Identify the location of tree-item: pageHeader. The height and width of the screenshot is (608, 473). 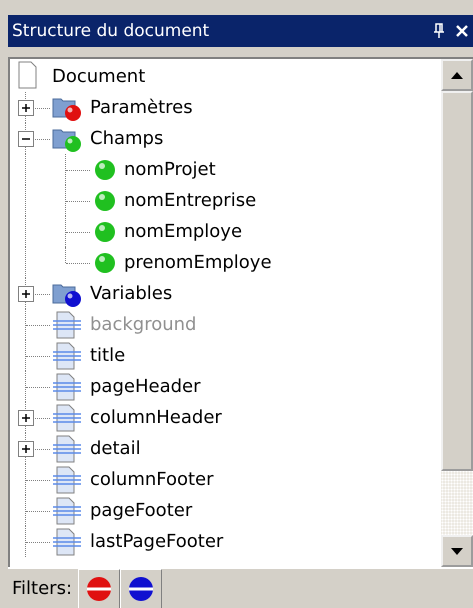
(145, 386).